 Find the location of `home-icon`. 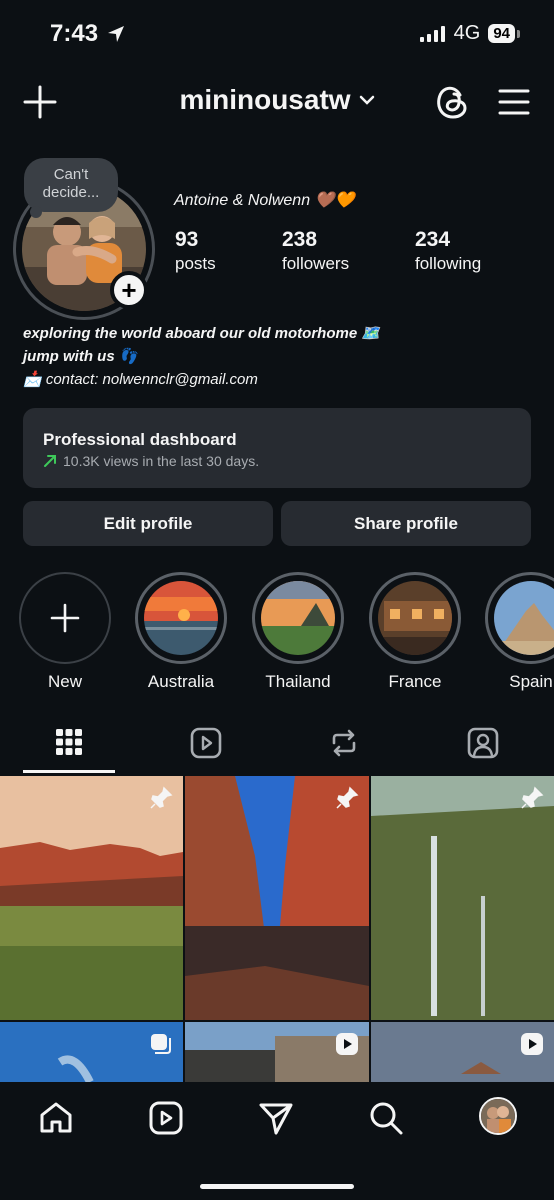

home-icon is located at coordinates (56, 1118).